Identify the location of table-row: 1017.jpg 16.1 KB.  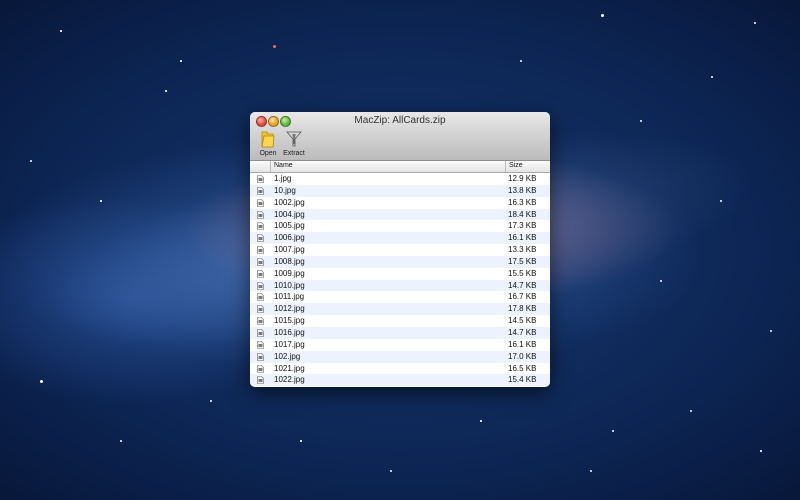
(400, 345).